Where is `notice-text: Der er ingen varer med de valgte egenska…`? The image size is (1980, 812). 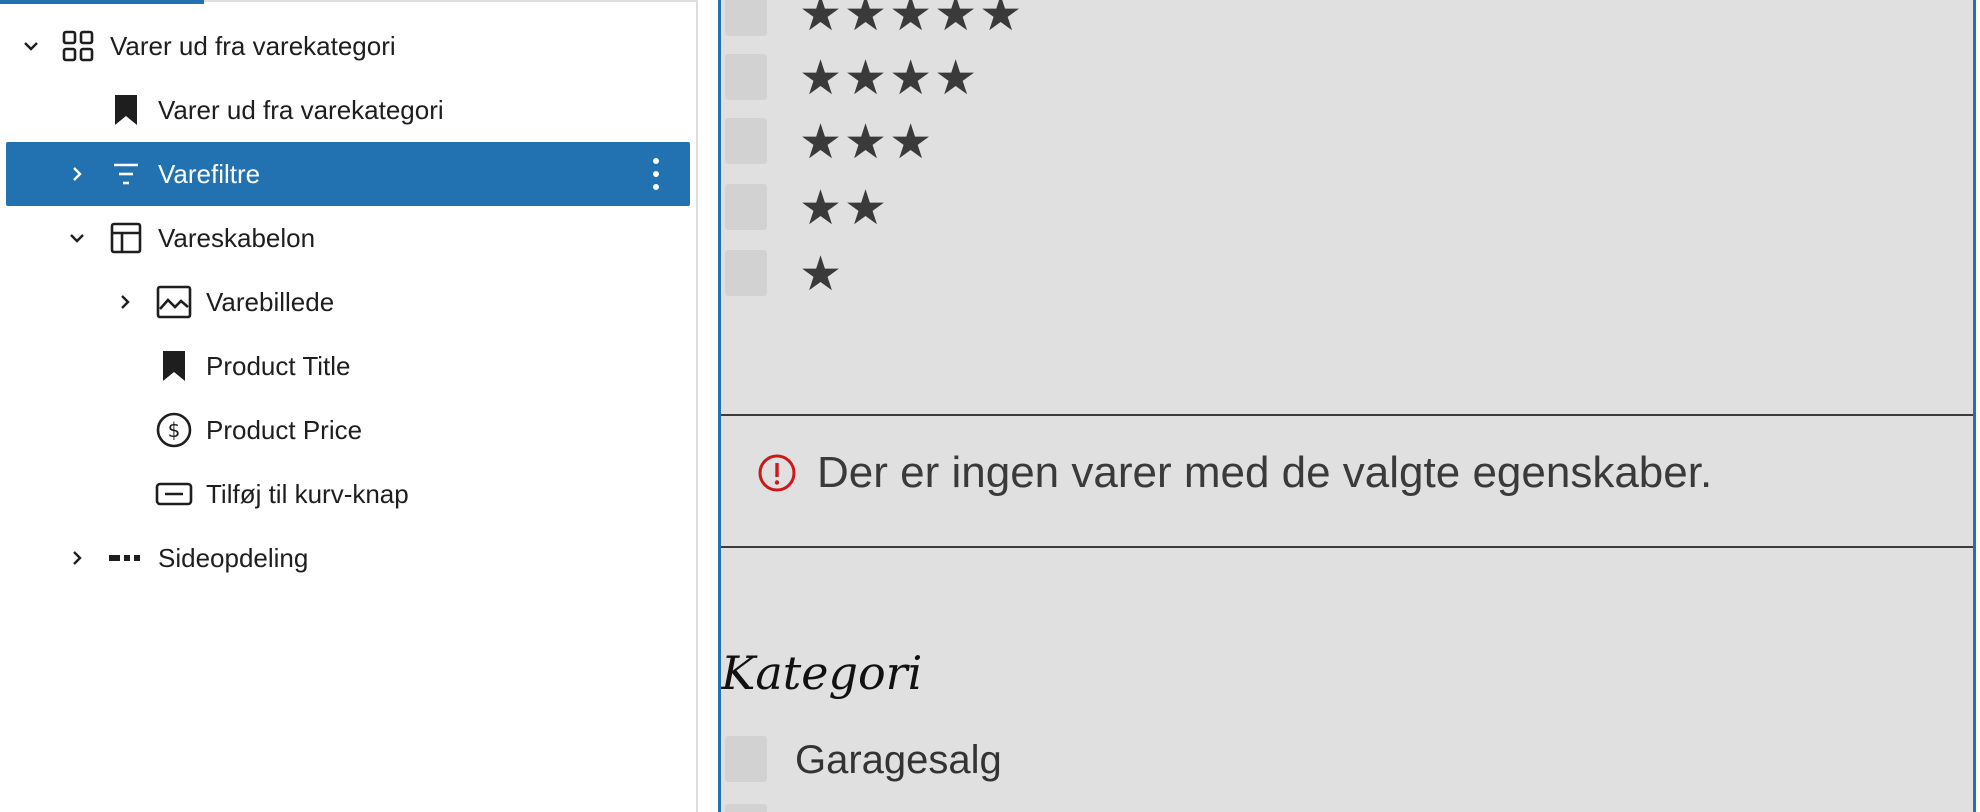 notice-text: Der er ingen varer med de valgte egenska… is located at coordinates (1265, 472).